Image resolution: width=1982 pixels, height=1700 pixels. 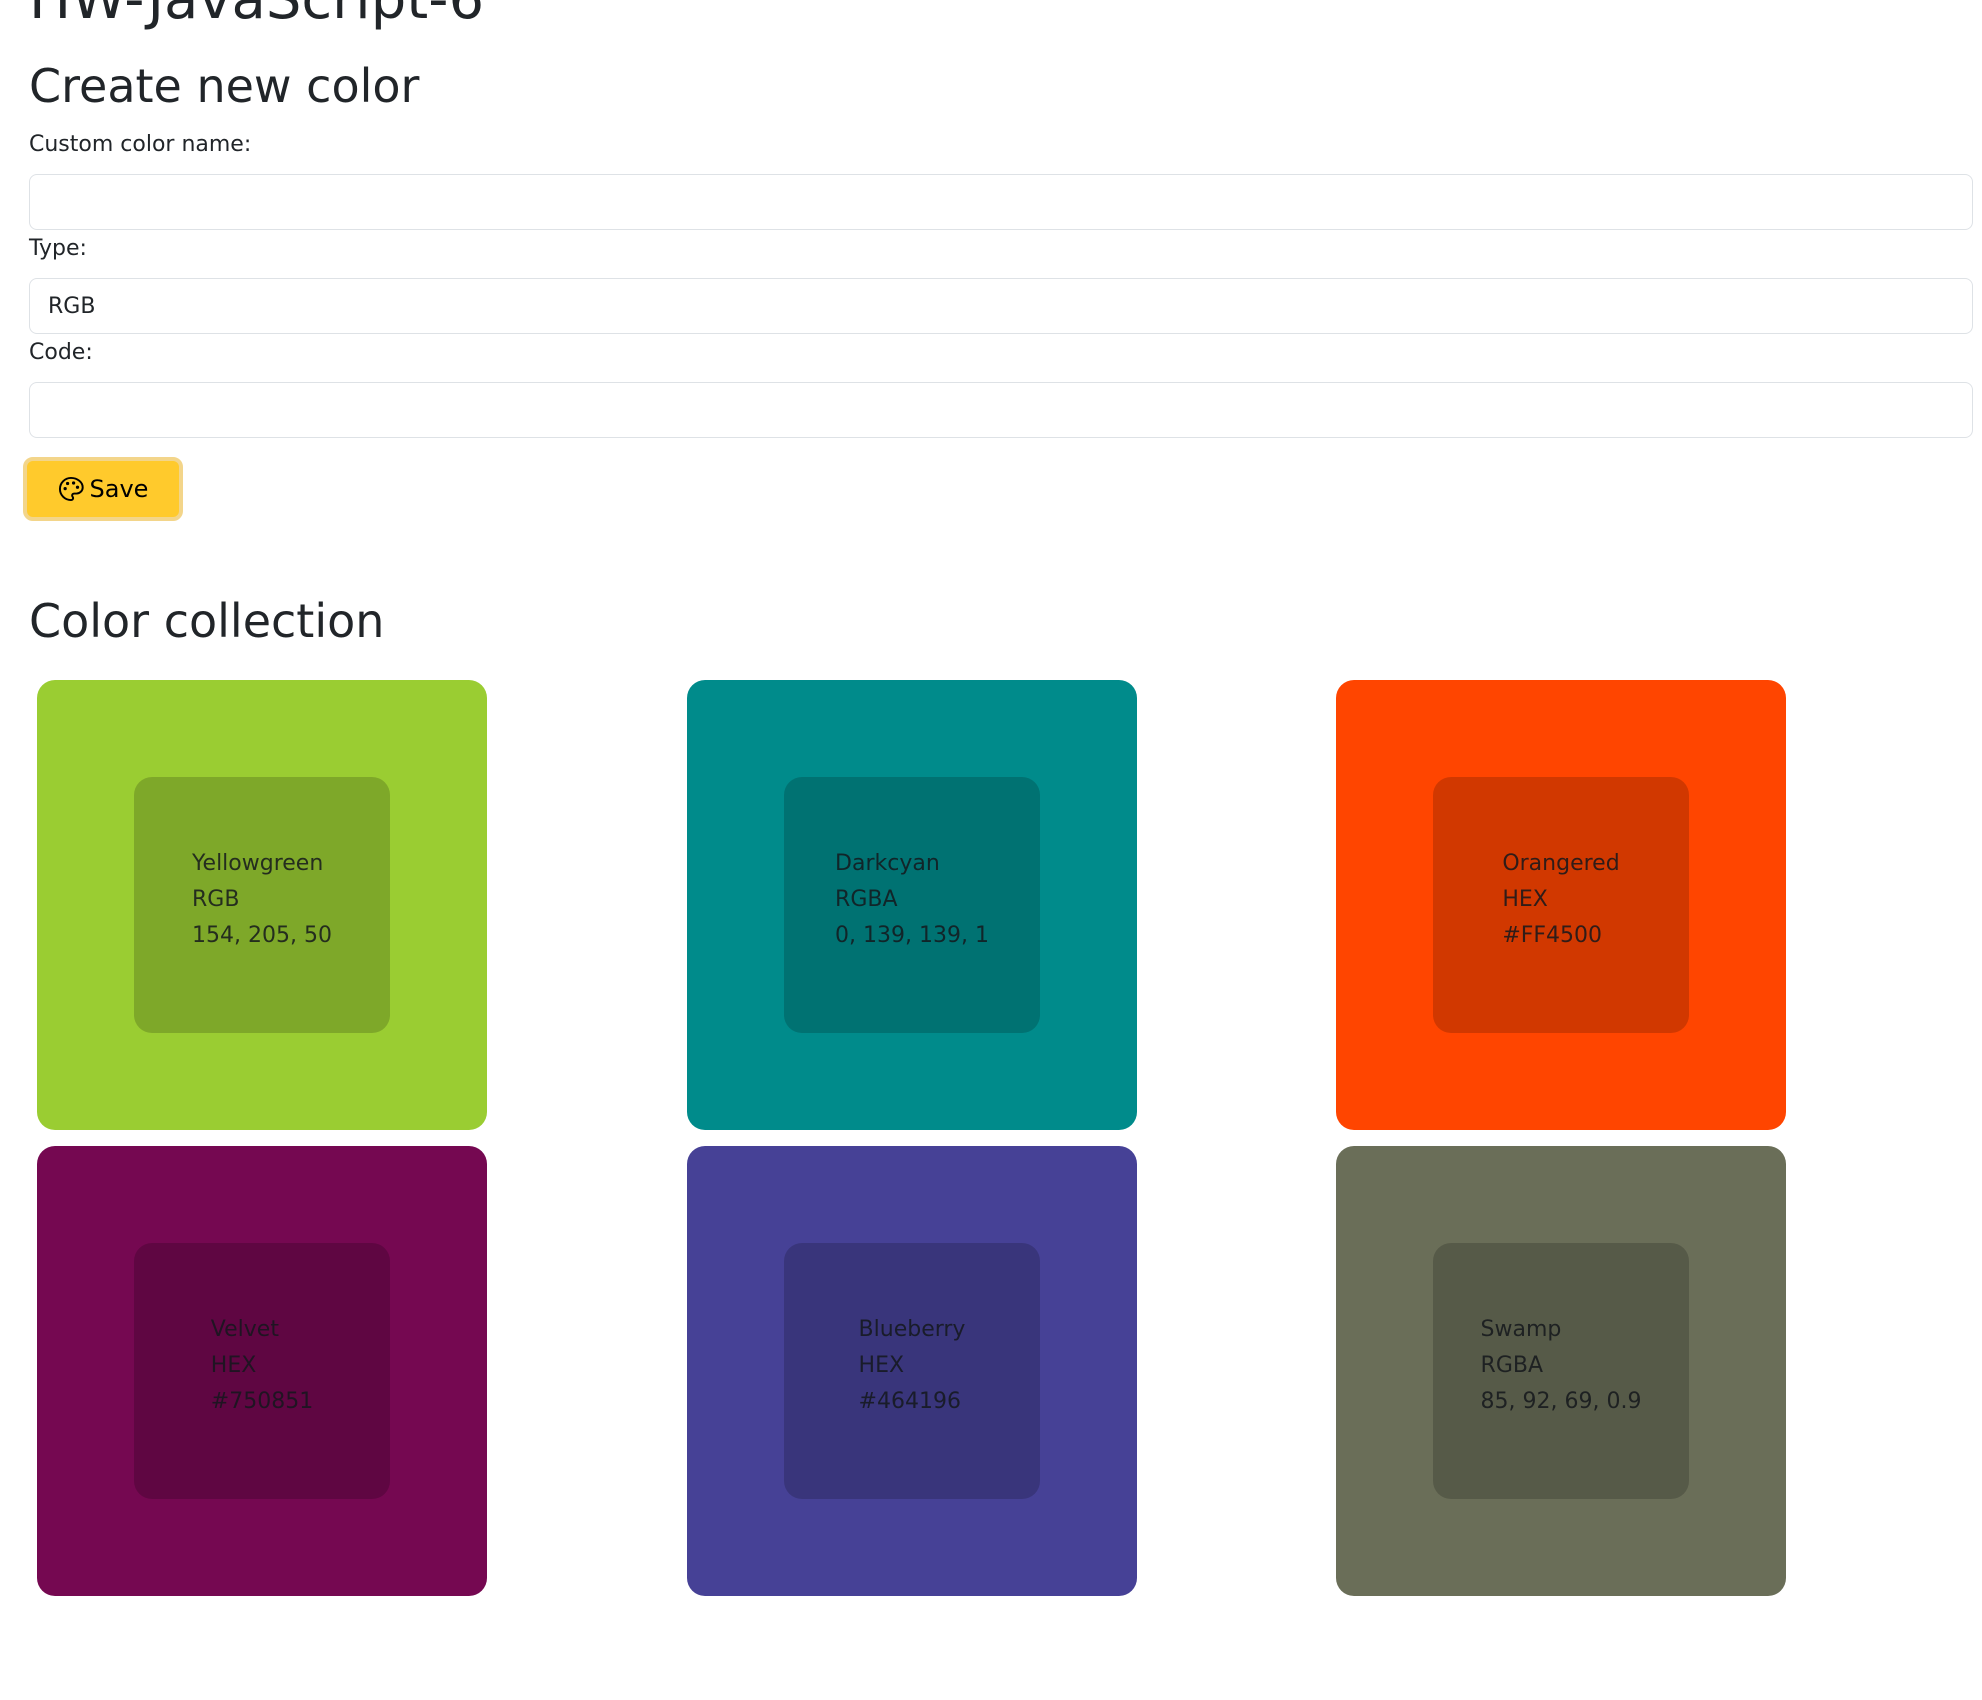 I want to click on color-code: 154, 205, 50, so click(x=262, y=935).